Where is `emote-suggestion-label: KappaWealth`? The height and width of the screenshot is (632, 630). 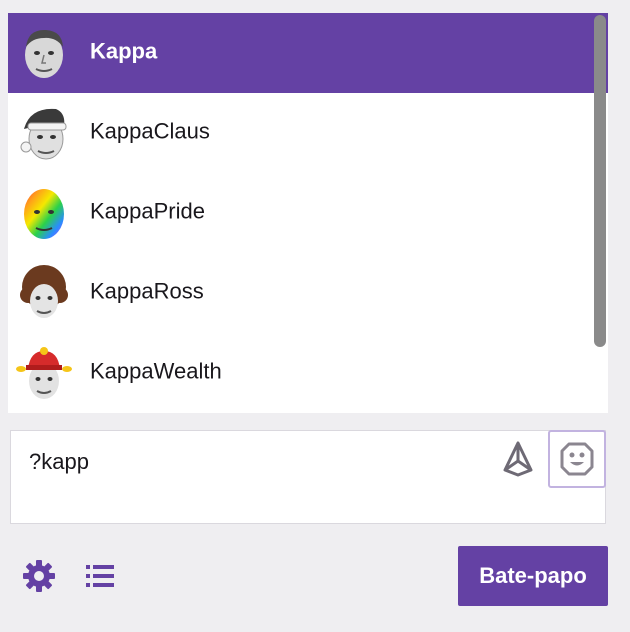
emote-suggestion-label: KappaWealth is located at coordinates (156, 371).